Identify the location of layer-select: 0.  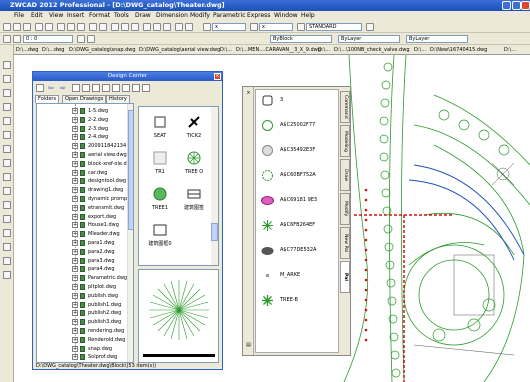
(48, 39).